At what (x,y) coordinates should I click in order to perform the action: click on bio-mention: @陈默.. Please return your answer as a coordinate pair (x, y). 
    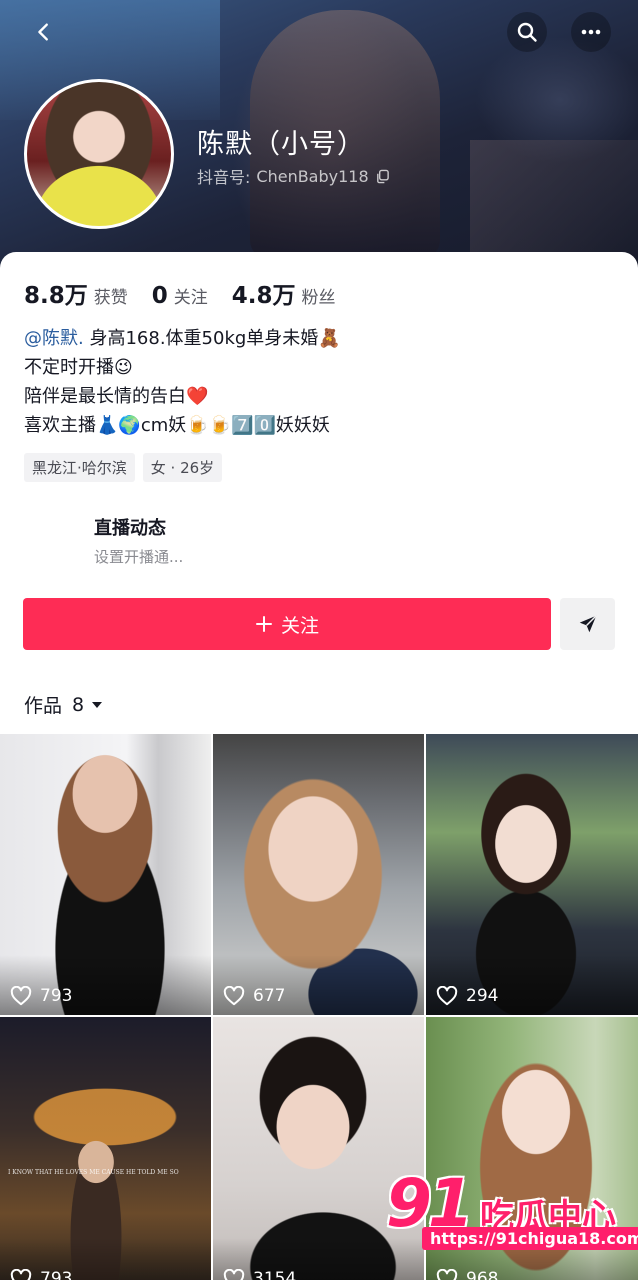
    Looking at the image, I should click on (54, 338).